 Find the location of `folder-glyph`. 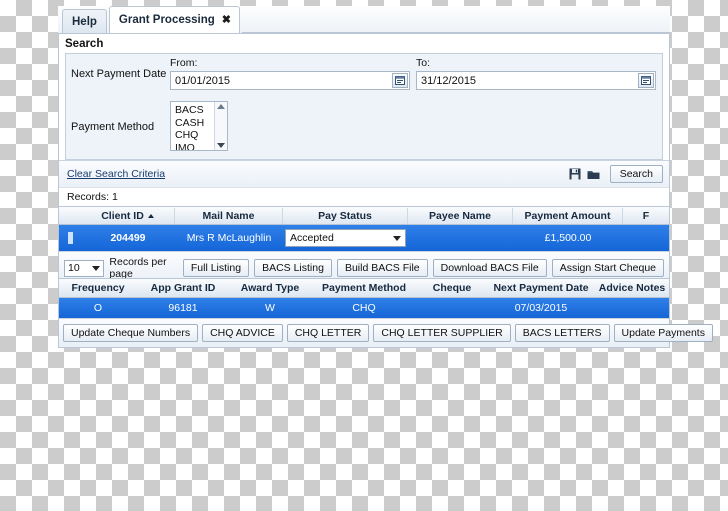

folder-glyph is located at coordinates (593, 174).